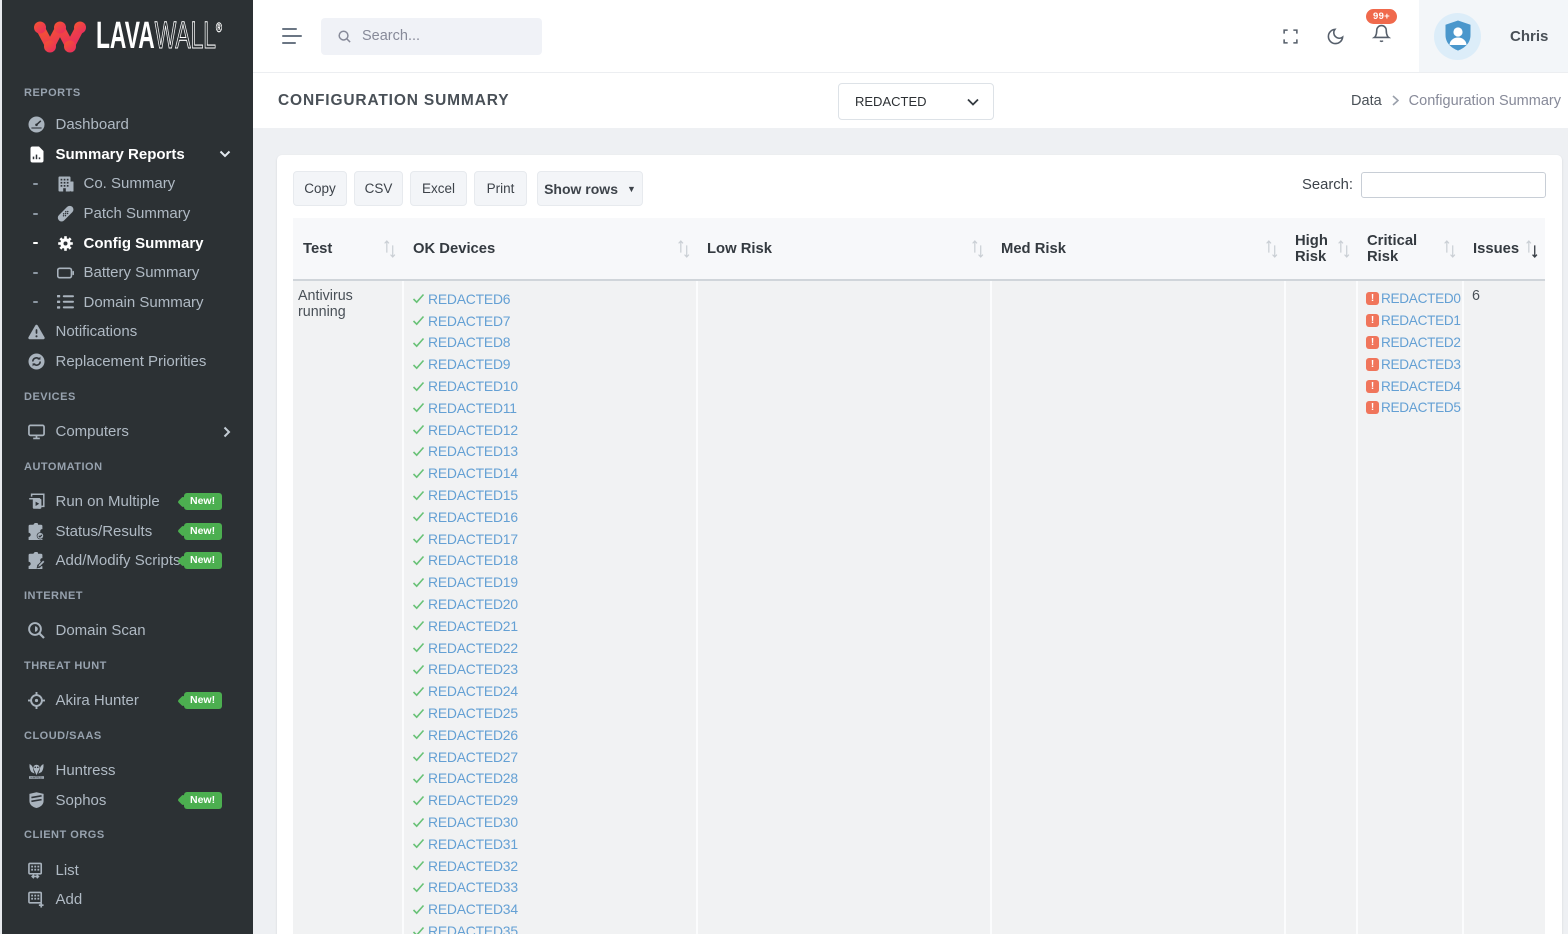 This screenshot has width=1568, height=934. I want to click on svg-text: HUNTRESS, so click(36, 778).